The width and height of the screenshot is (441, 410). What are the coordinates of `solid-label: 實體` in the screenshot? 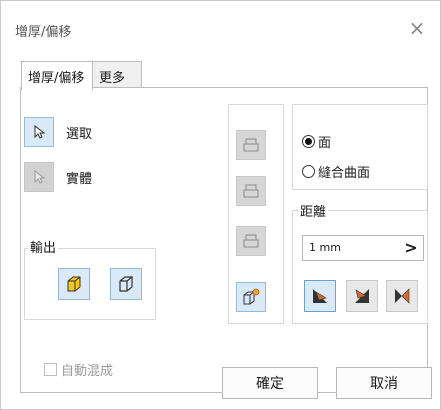 It's located at (79, 179).